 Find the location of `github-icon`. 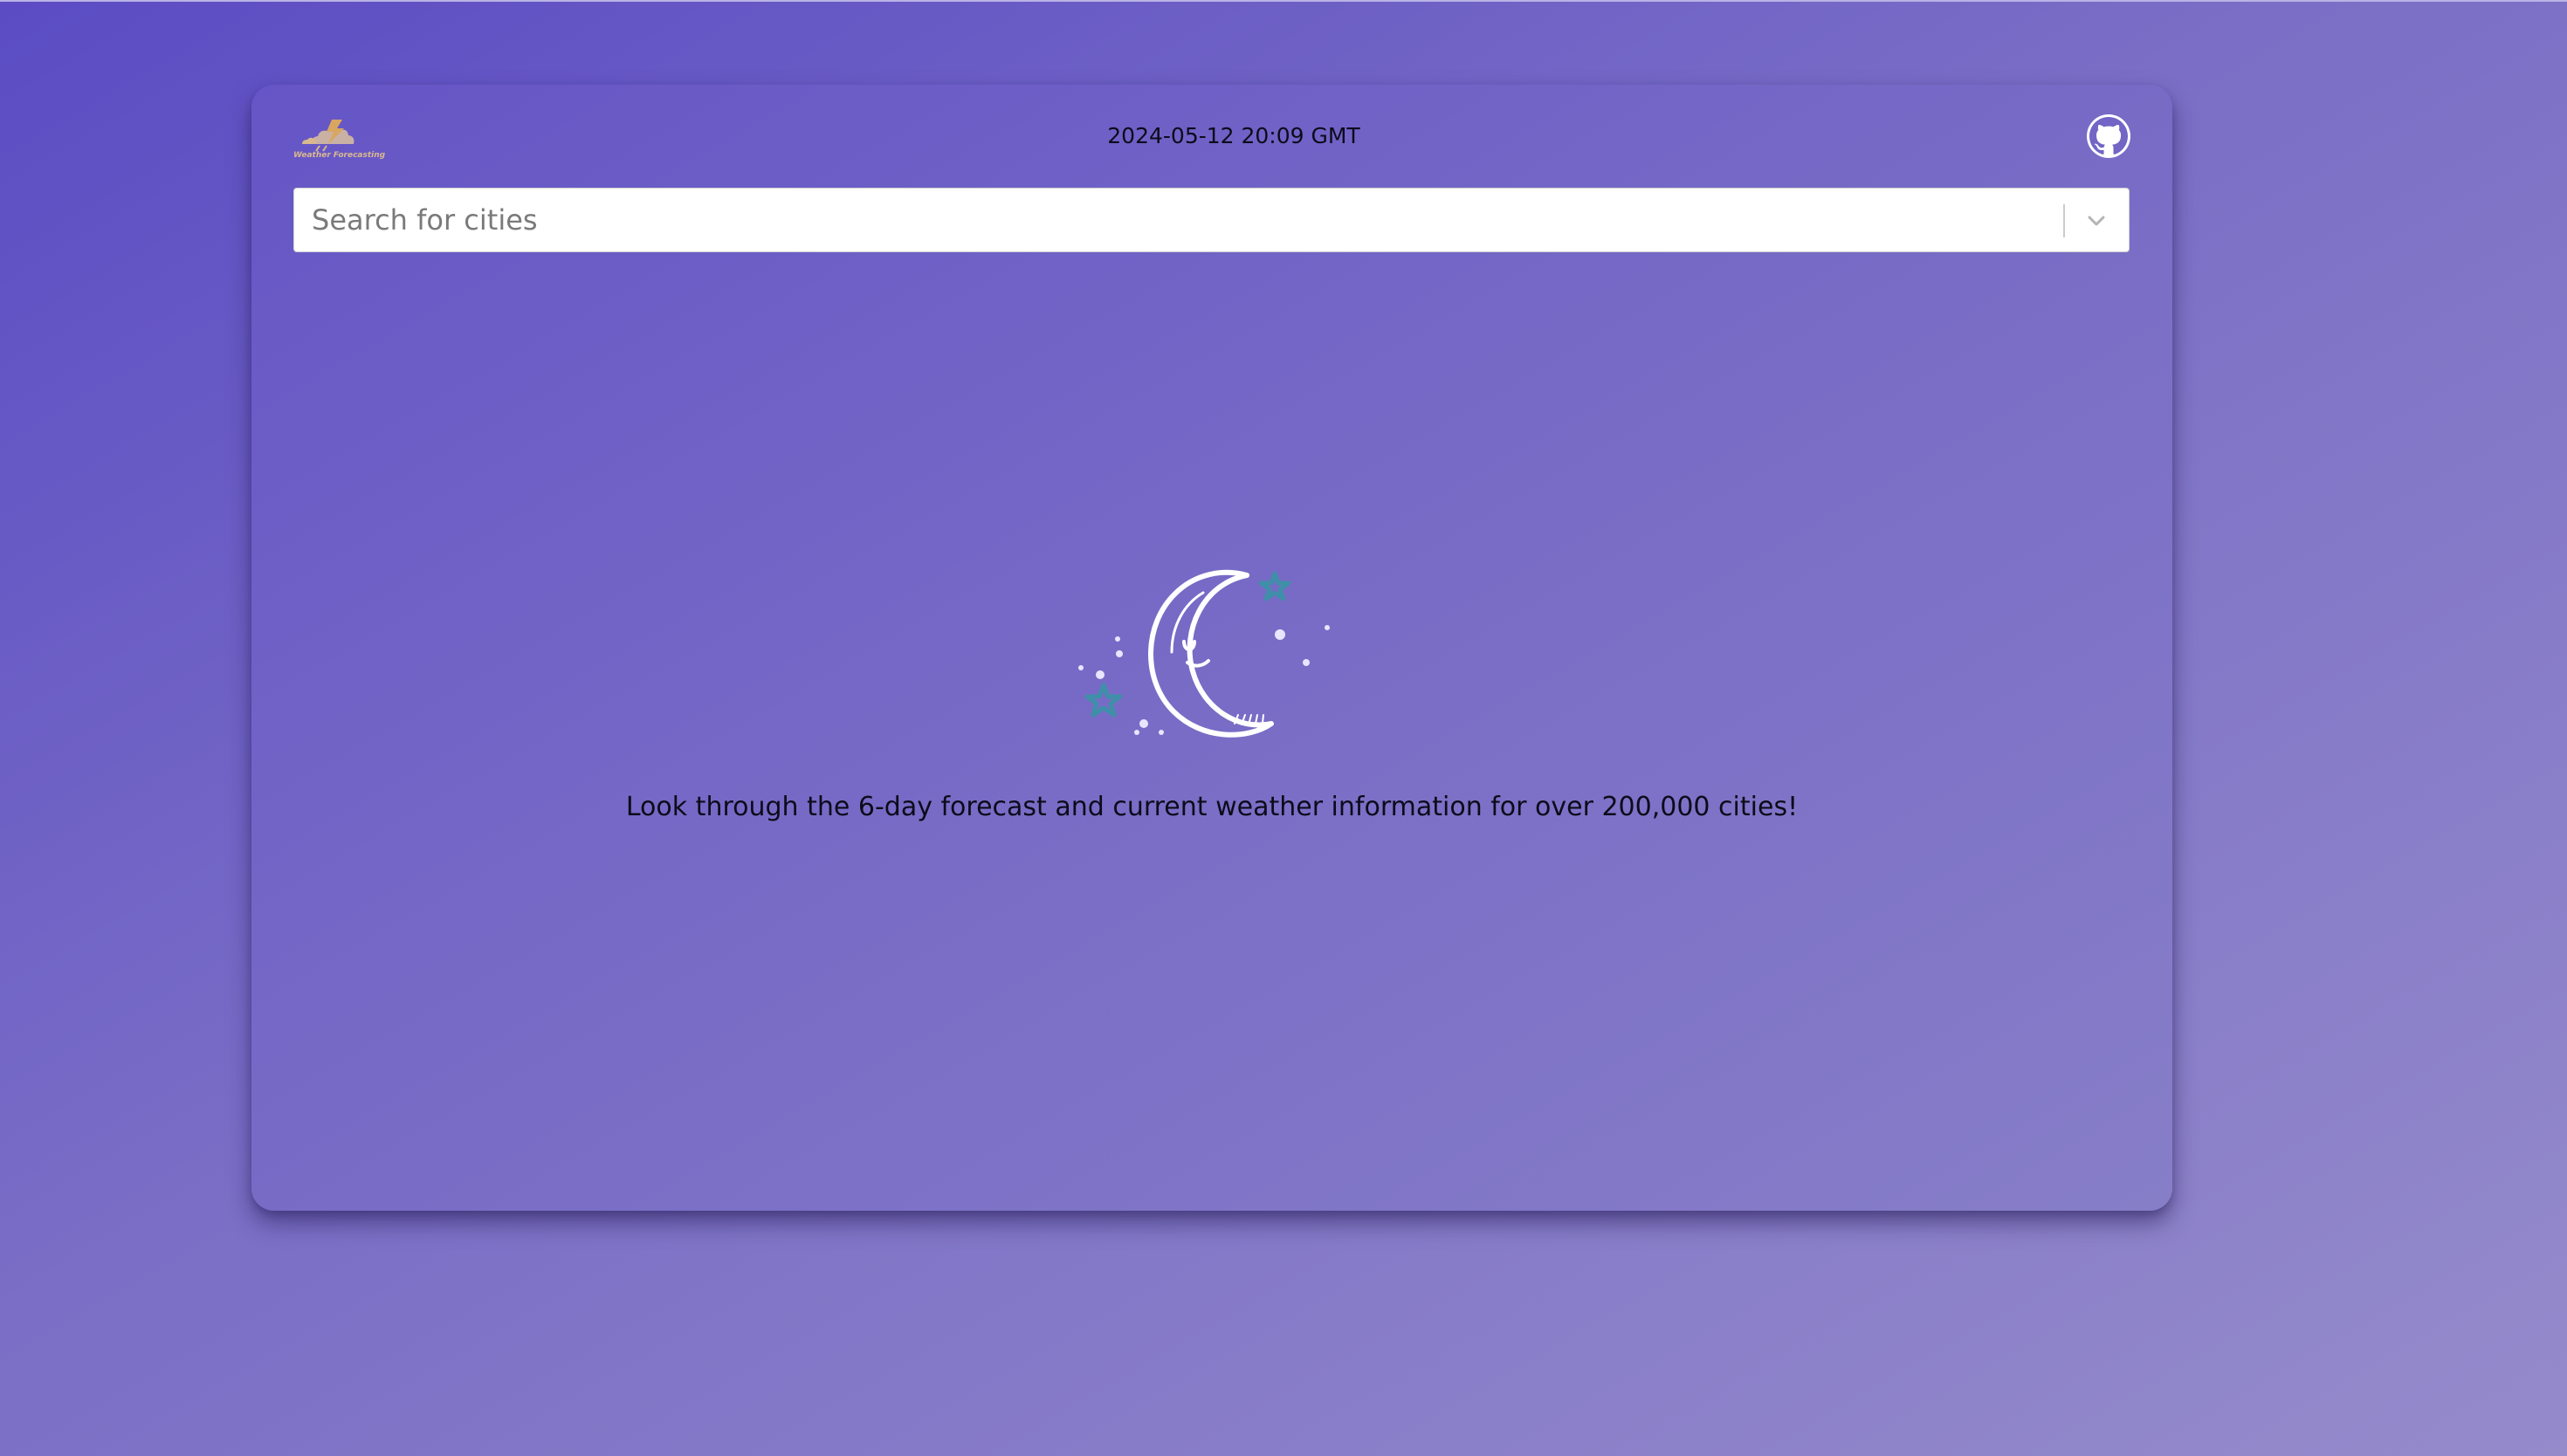

github-icon is located at coordinates (2108, 136).